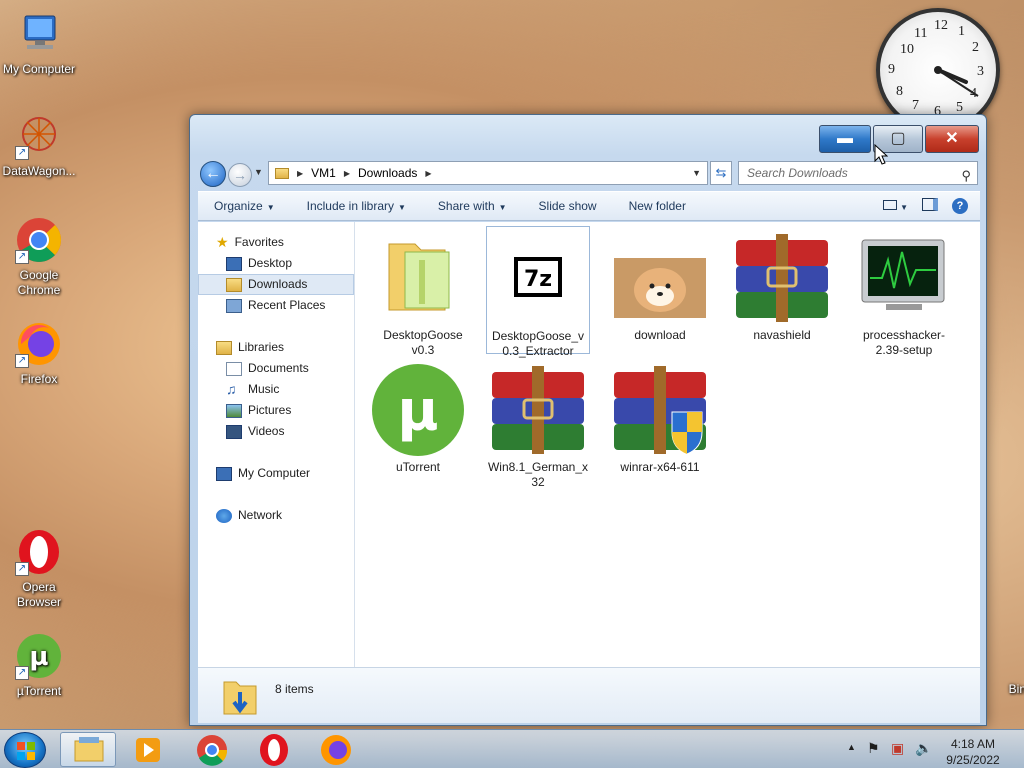  What do you see at coordinates (244, 206) in the screenshot?
I see `organize-menu: Organize ▼` at bounding box center [244, 206].